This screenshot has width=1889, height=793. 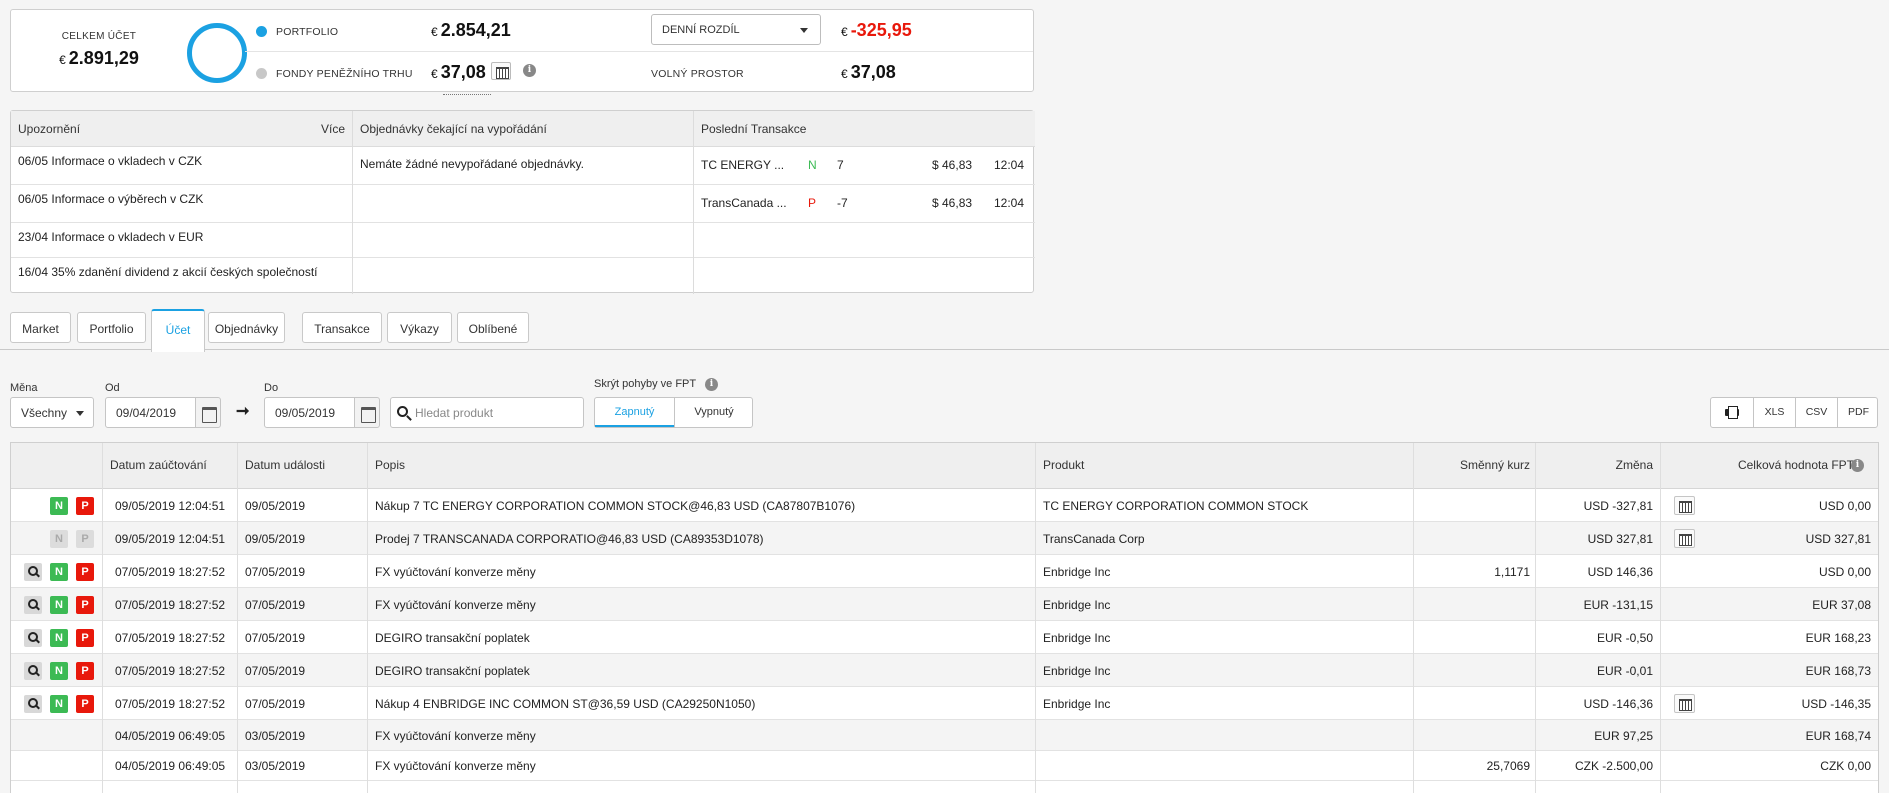 What do you see at coordinates (419, 327) in the screenshot?
I see `tab-reports: Výkazy` at bounding box center [419, 327].